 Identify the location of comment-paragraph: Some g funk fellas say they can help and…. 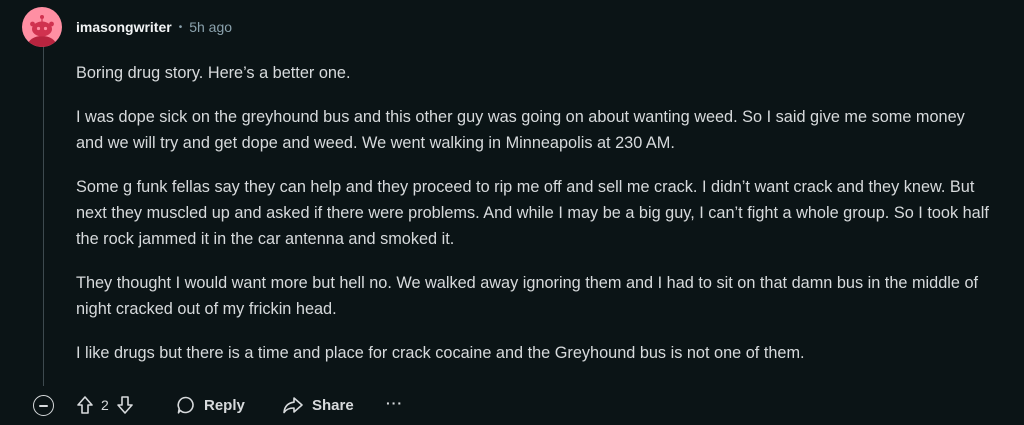
(532, 213).